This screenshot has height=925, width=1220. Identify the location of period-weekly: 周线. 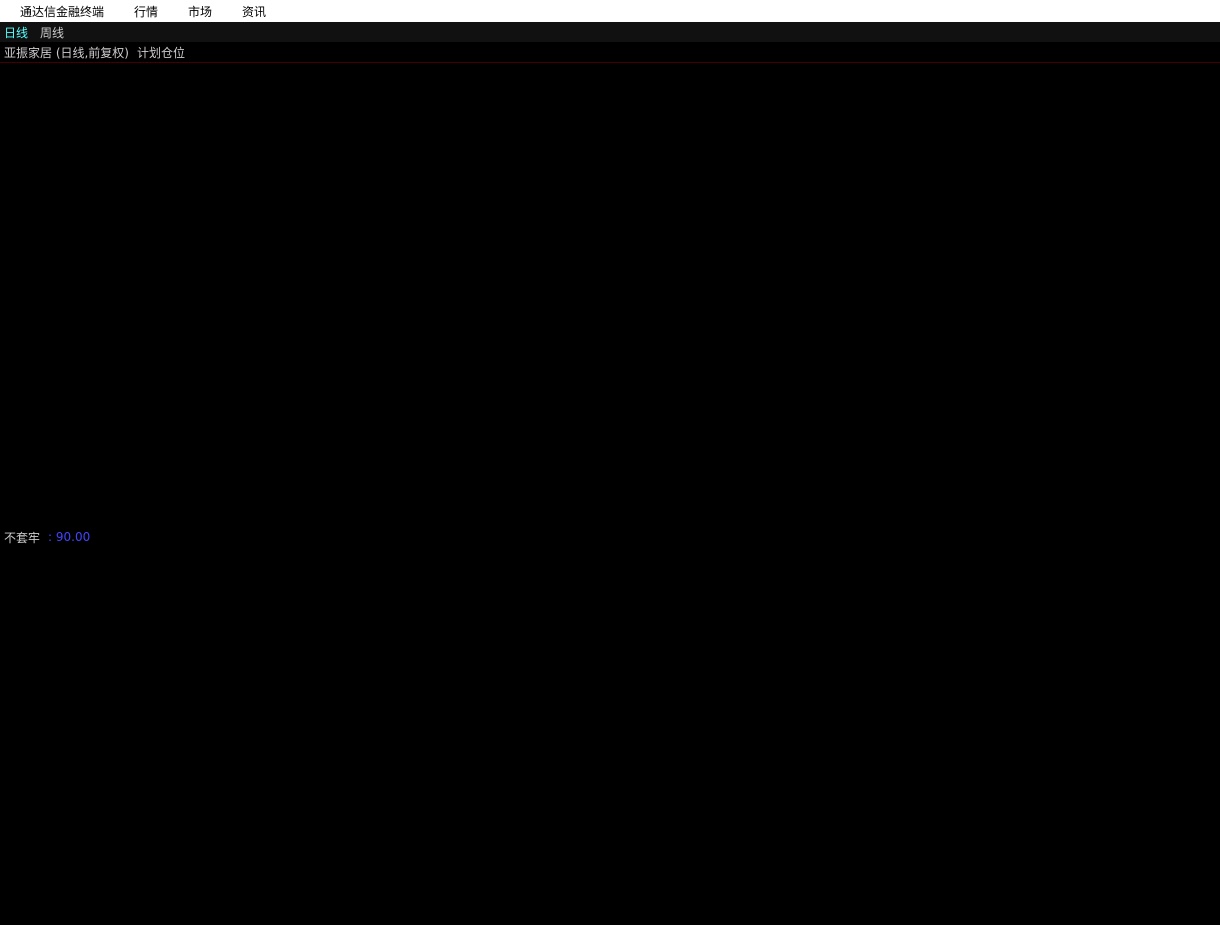
(52, 32).